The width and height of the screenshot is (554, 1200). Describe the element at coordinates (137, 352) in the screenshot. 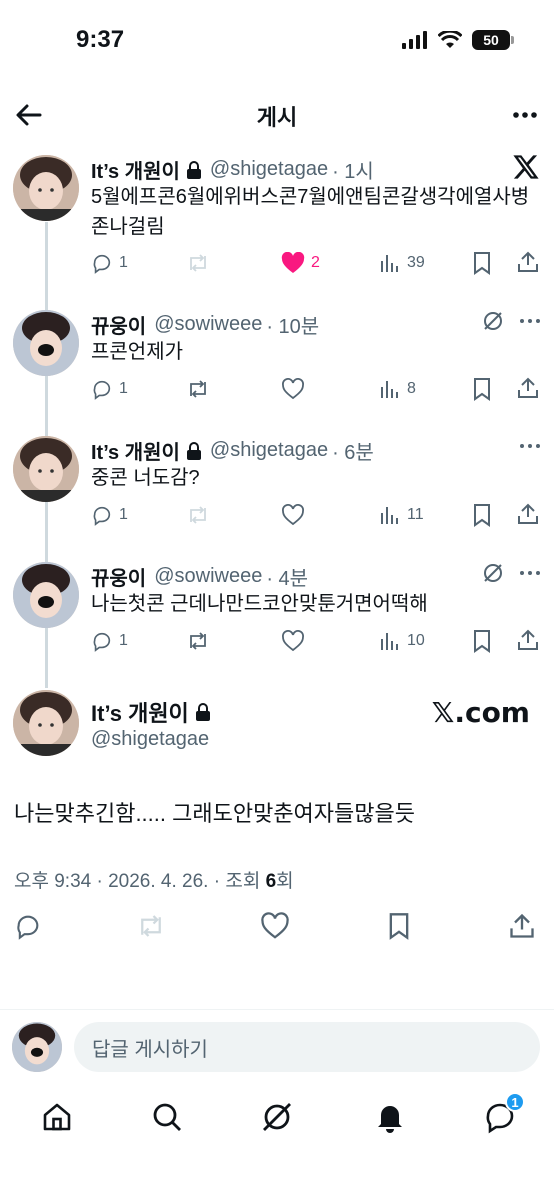

I see `tweet-text: 프콘언제가` at that location.